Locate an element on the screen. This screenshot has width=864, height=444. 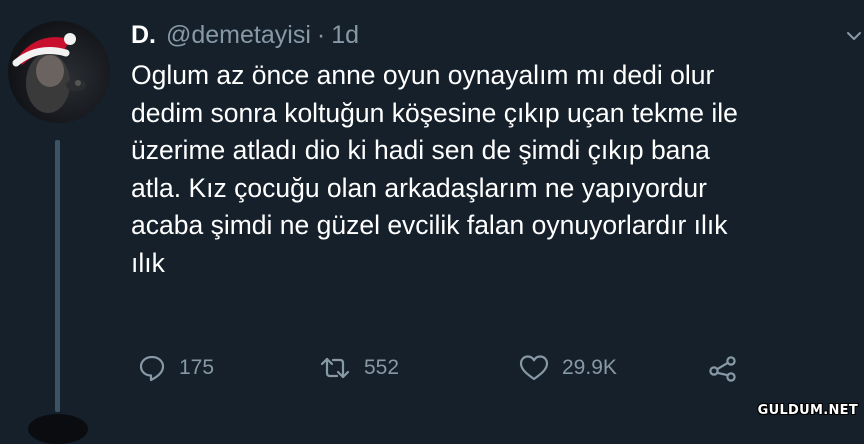
share-button is located at coordinates (723, 368).